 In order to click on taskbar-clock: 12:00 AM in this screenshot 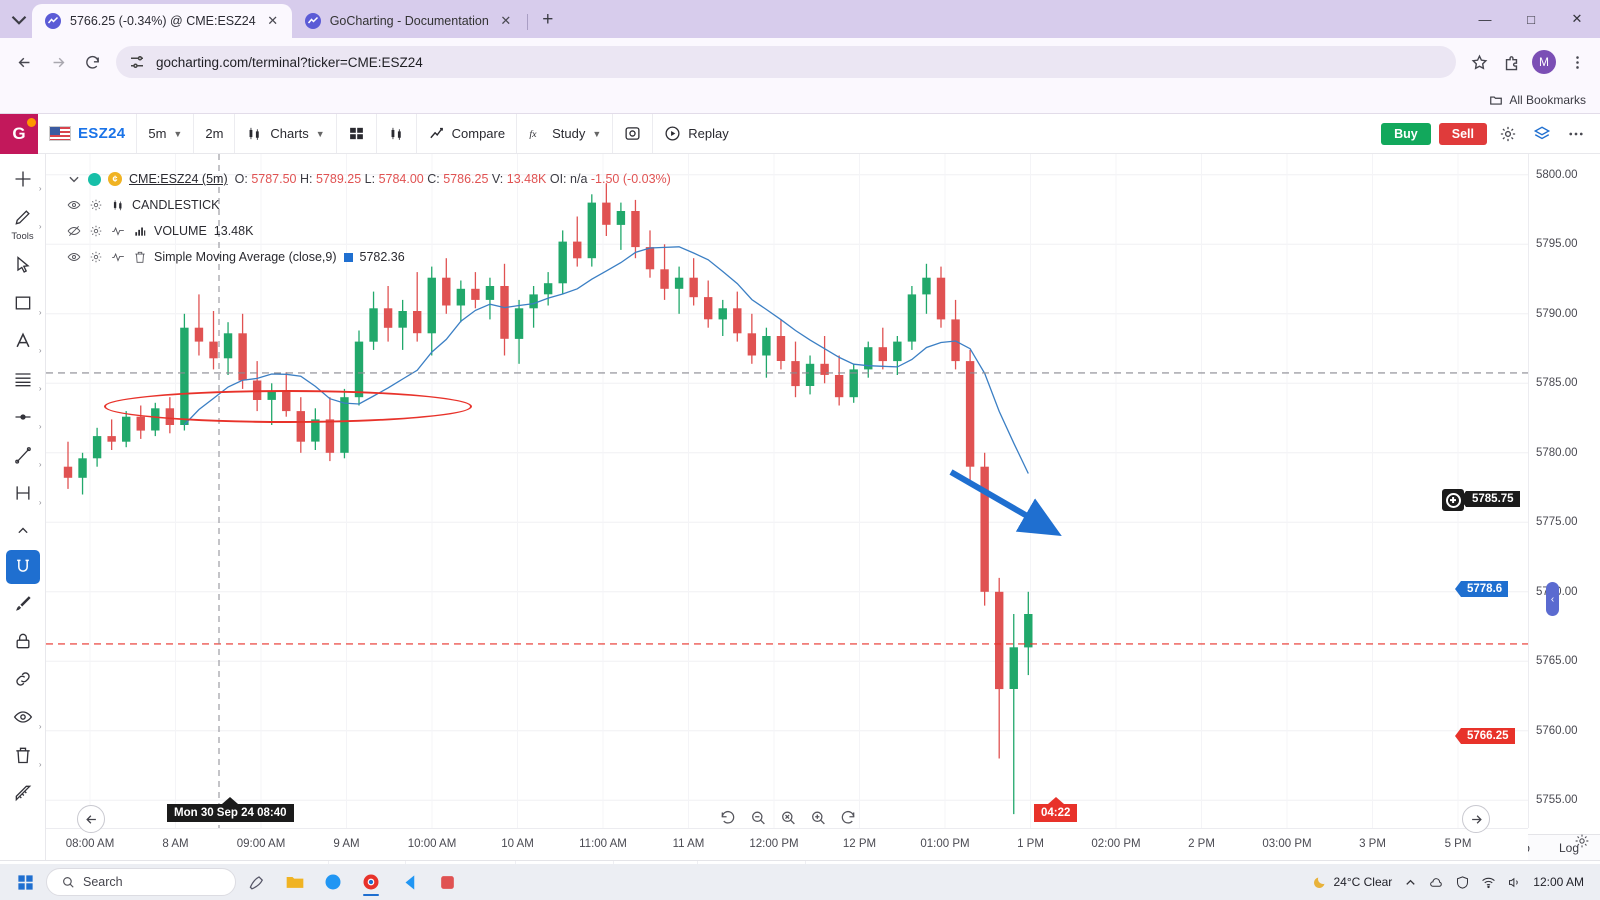, I will do `click(1558, 882)`.